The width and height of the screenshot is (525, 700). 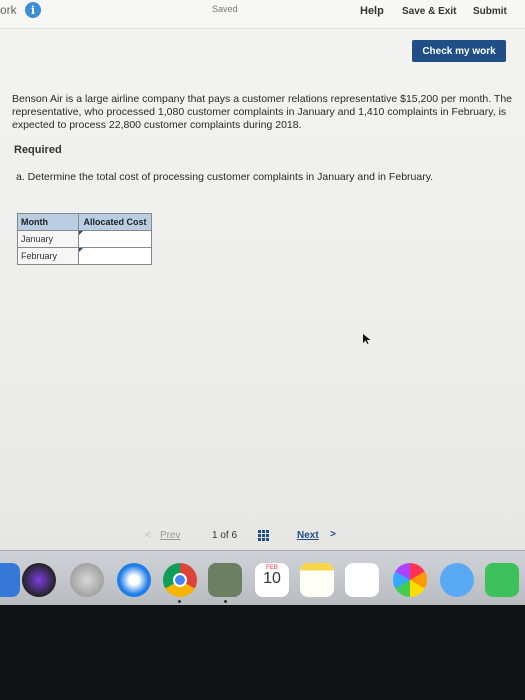 What do you see at coordinates (87, 580) in the screenshot?
I see `launchpad-icon` at bounding box center [87, 580].